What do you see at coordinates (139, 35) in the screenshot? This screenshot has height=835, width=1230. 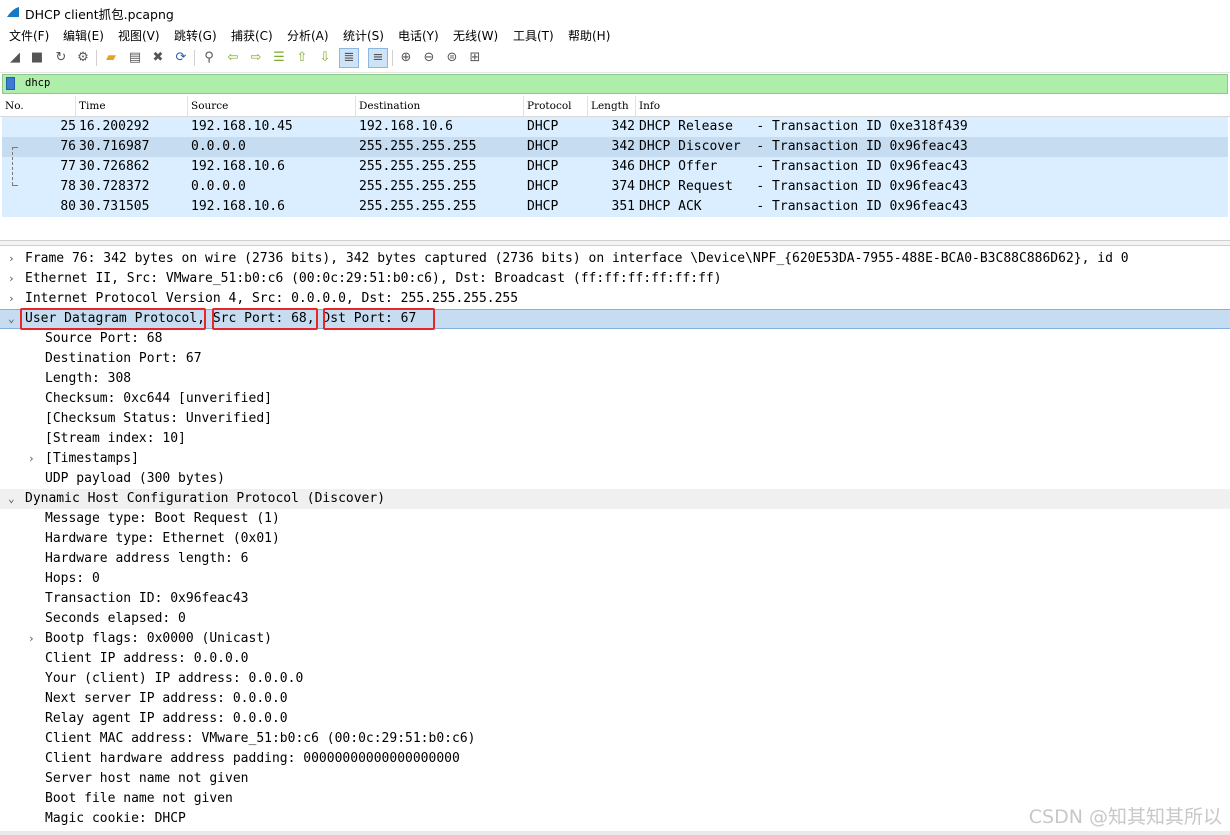 I see `menu-view: 视图(V)` at bounding box center [139, 35].